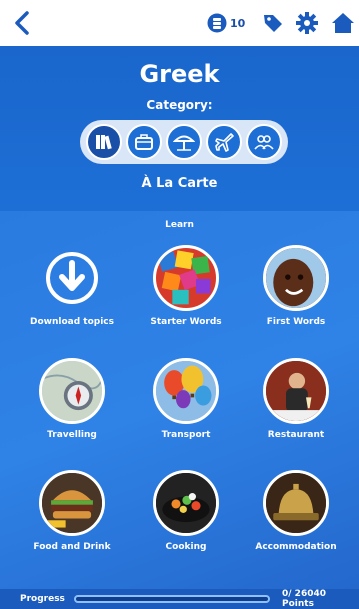 This screenshot has width=359, height=609. What do you see at coordinates (179, 105) in the screenshot?
I see `category-label: Category:` at bounding box center [179, 105].